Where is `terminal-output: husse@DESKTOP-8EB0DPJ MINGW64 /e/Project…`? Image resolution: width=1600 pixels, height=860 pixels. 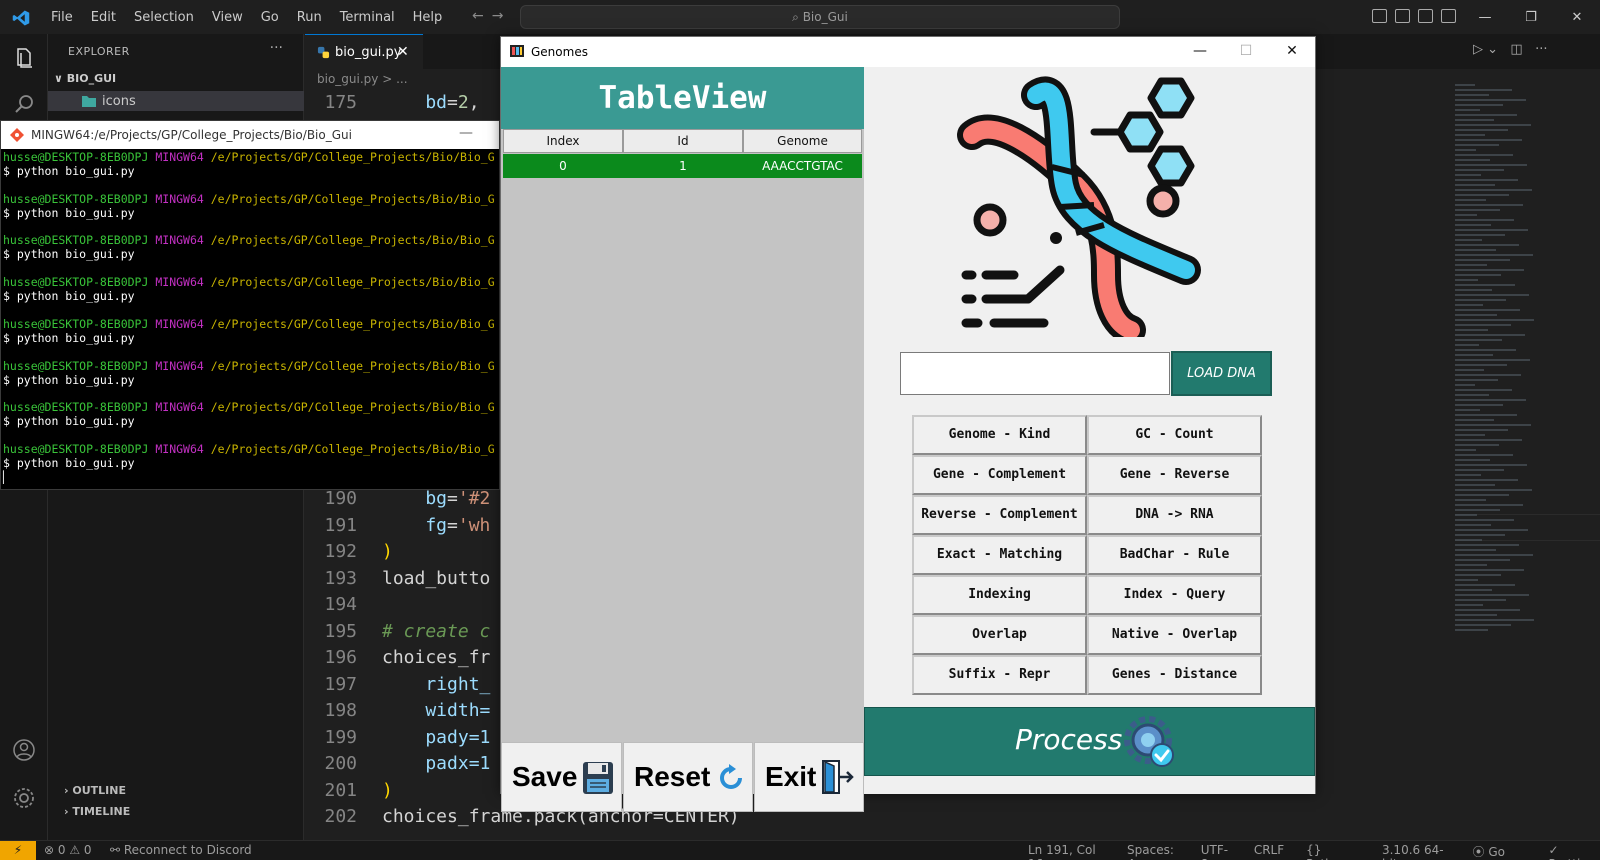
terminal-output: husse@DESKTOP-8EB0DPJ MINGW64 /e/Project… is located at coordinates (249, 317).